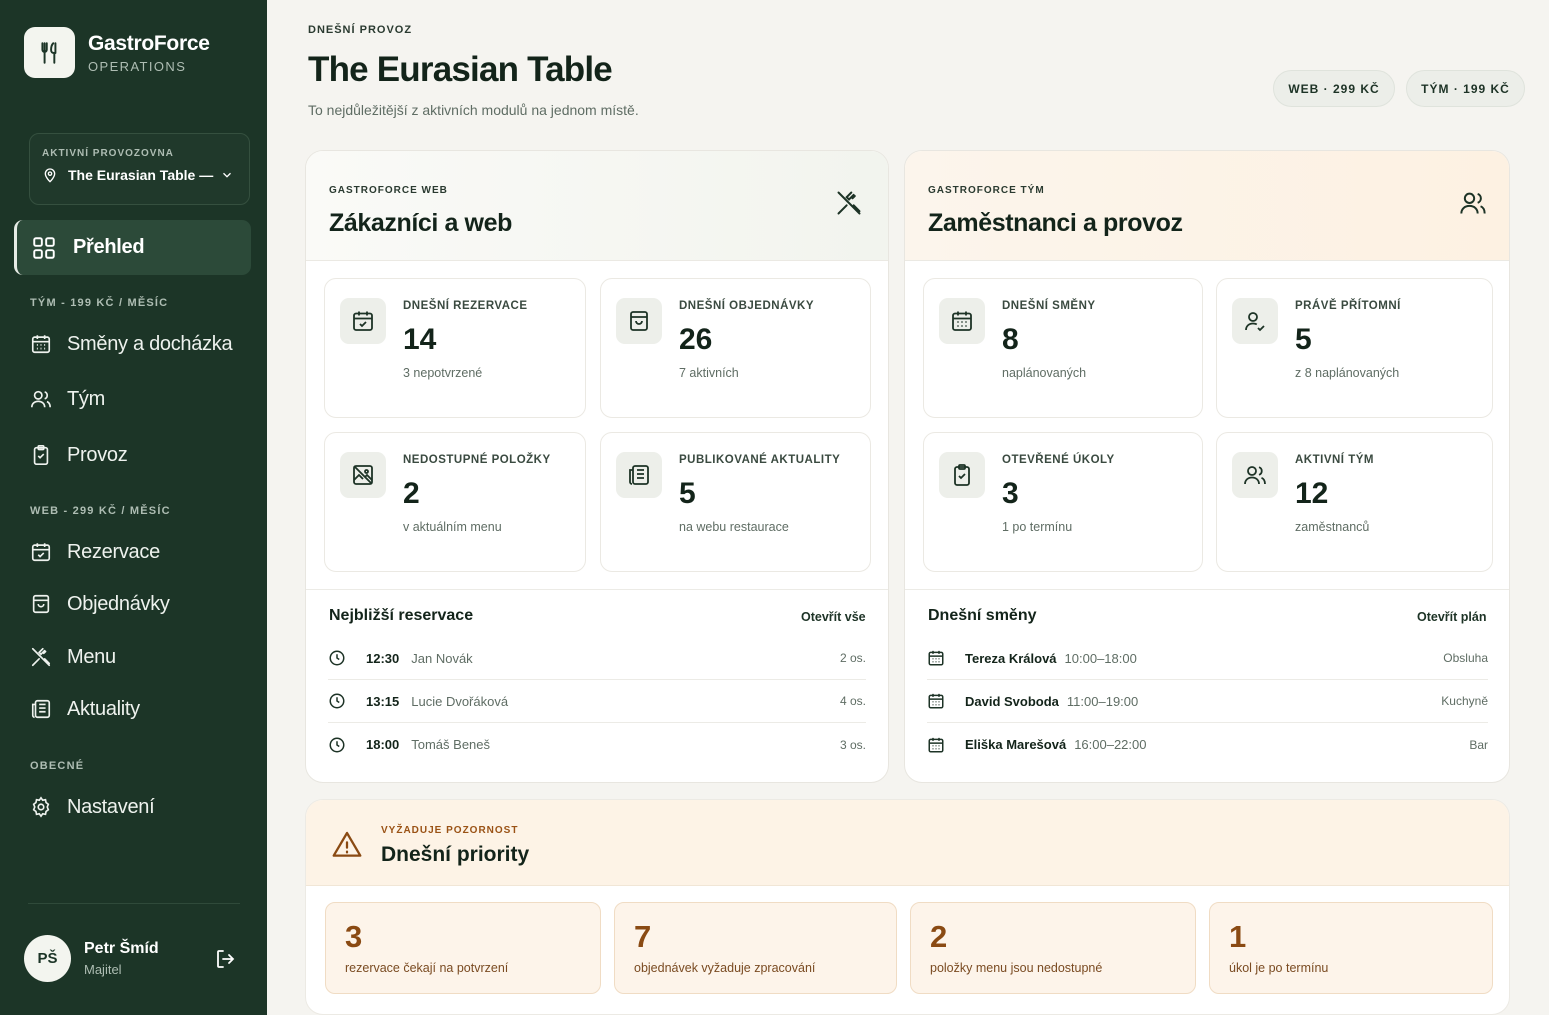 The width and height of the screenshot is (1549, 1015). Describe the element at coordinates (1063, 348) in the screenshot. I see `stat-card-shifts: DNEŠNÍ SMĚNY 8 naplánovaných` at that location.